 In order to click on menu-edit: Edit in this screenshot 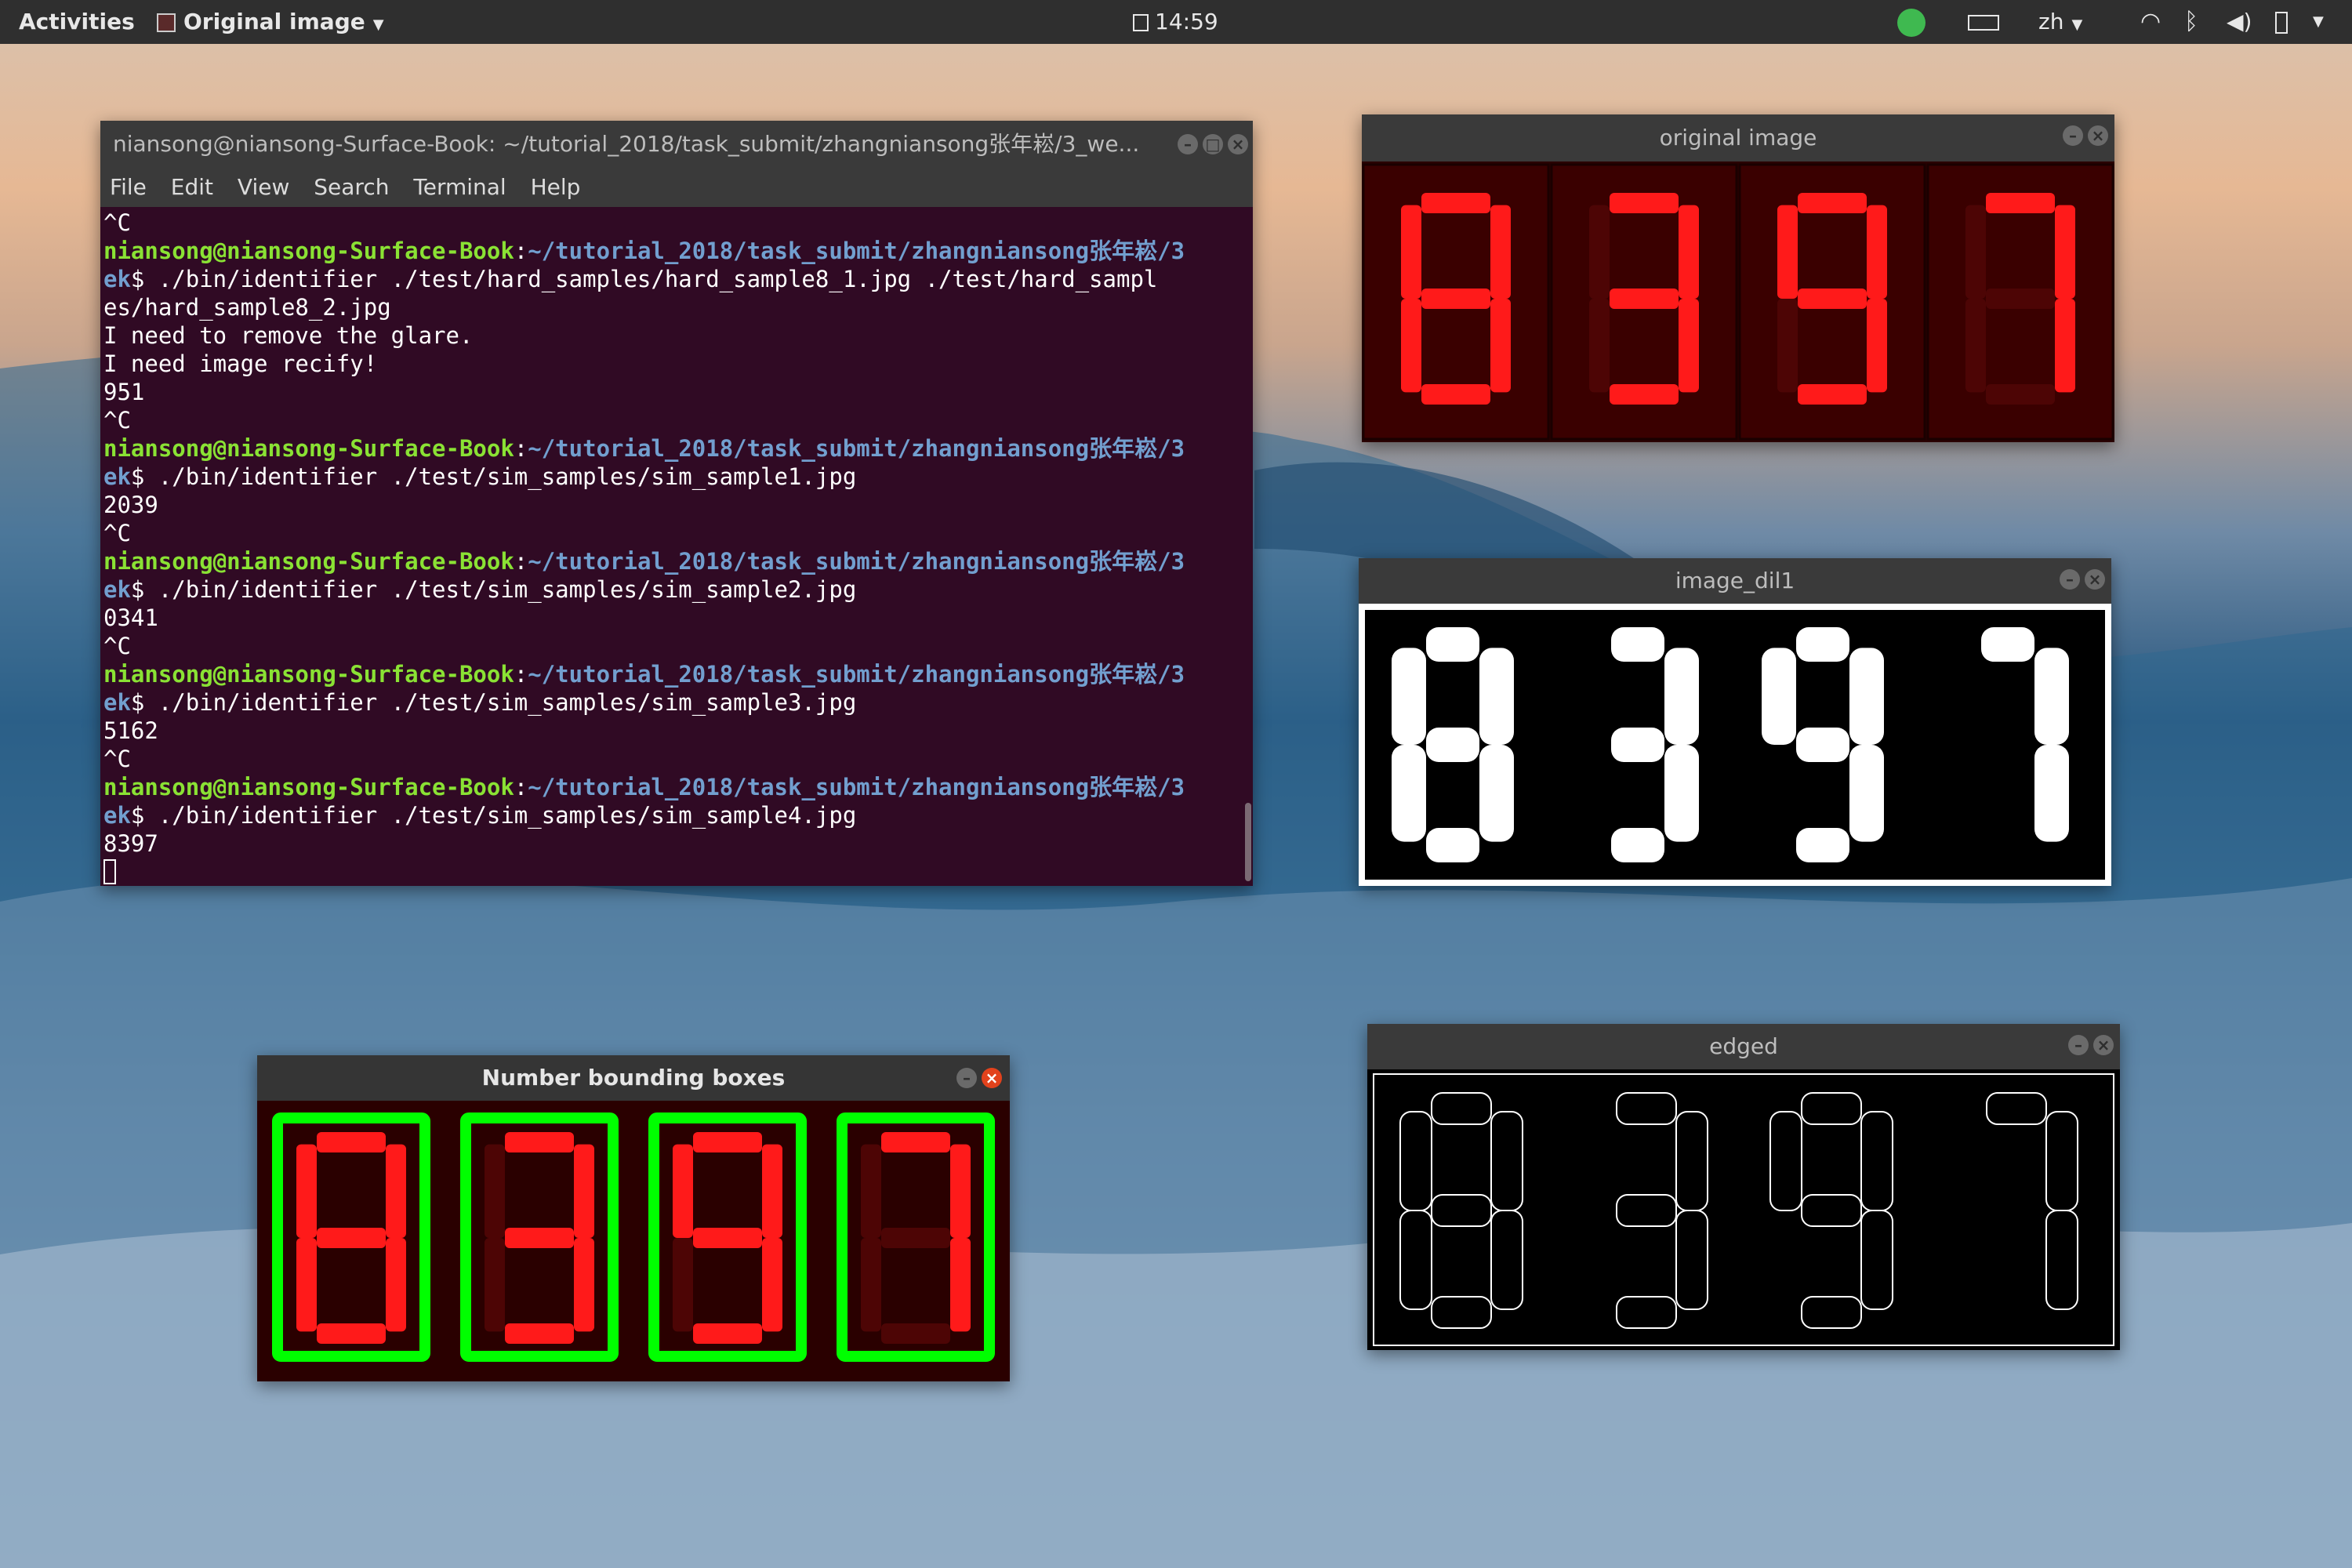, I will do `click(192, 187)`.